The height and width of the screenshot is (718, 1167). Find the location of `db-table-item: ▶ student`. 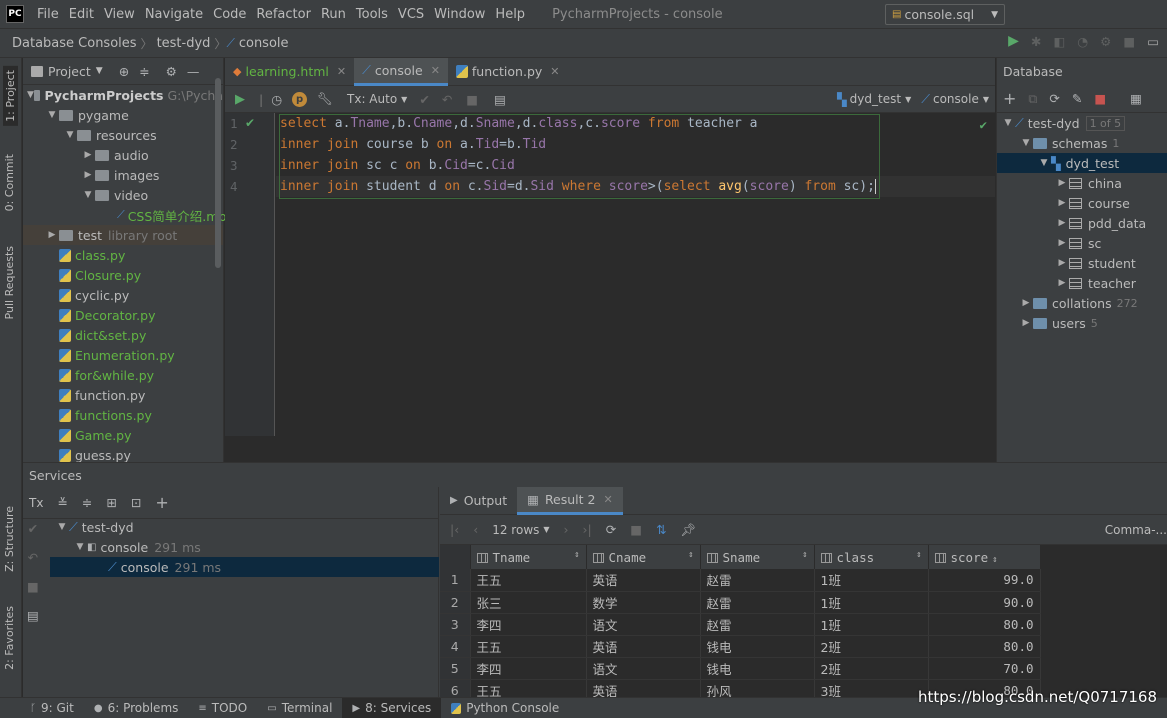

db-table-item: ▶ student is located at coordinates (1082, 263).